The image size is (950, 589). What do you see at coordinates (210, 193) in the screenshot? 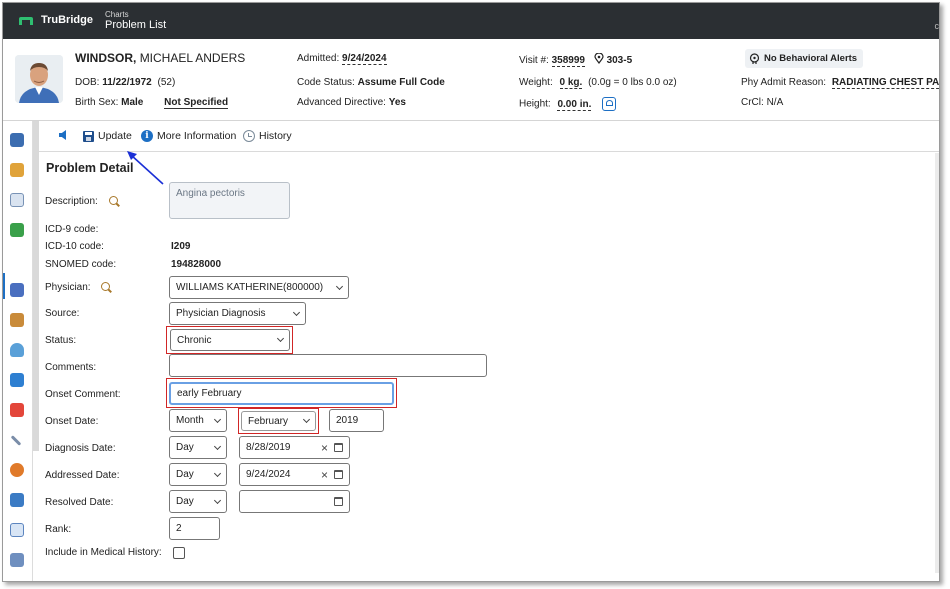
I see `description-value: Angina pectoris` at bounding box center [210, 193].